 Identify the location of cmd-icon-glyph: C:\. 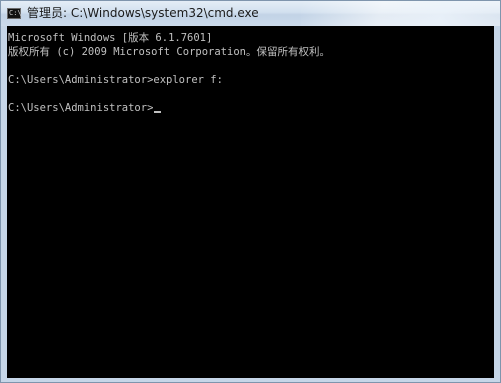
(15, 13).